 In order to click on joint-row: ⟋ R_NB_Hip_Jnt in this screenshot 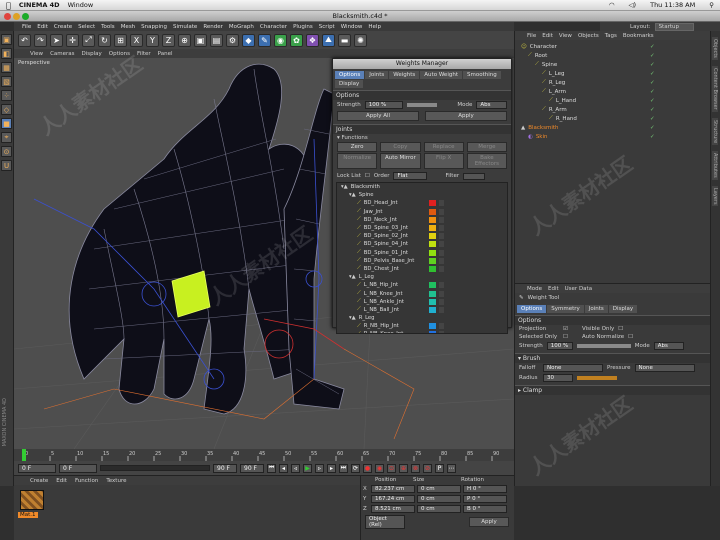, I will do `click(422, 326)`.